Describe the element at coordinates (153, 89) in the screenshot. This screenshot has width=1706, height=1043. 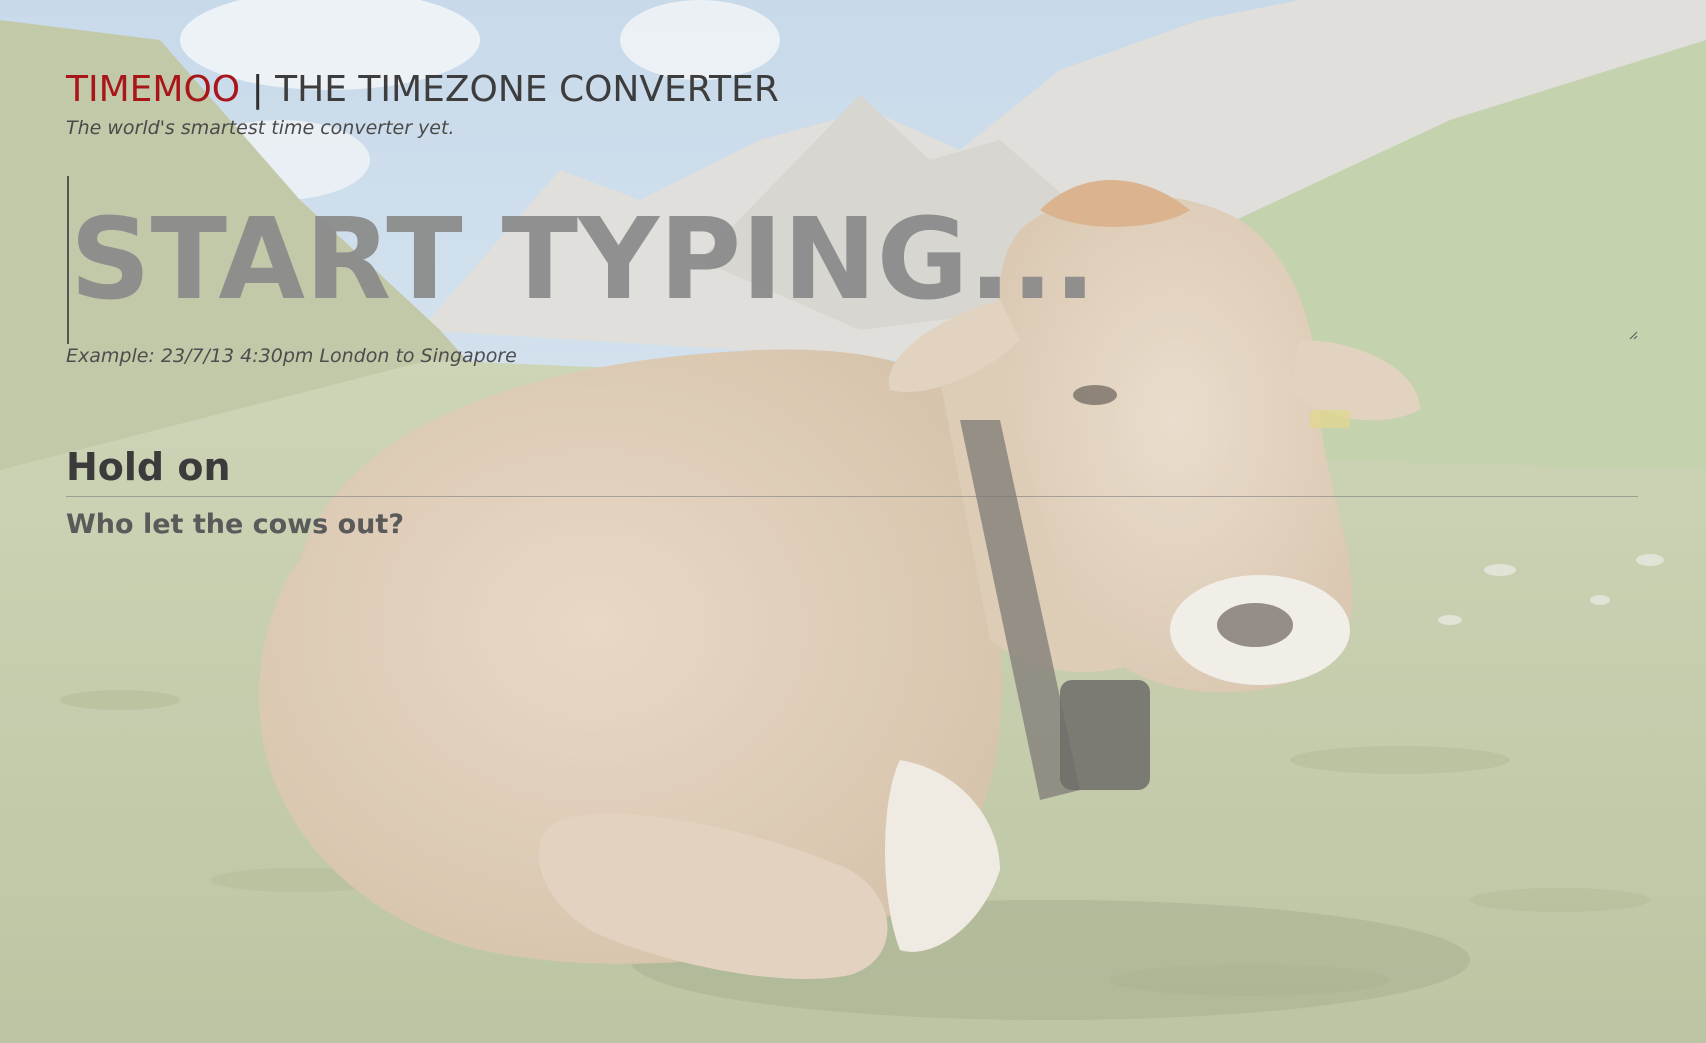
I see `brand-name: TIMEMOO` at that location.